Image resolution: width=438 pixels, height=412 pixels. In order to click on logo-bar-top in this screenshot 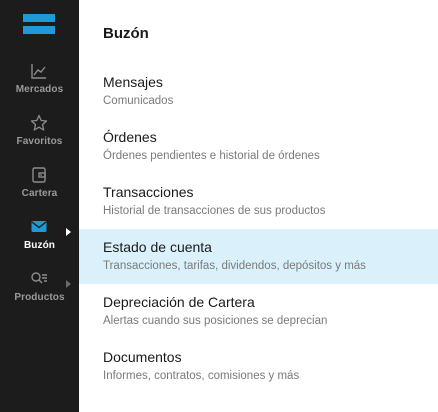, I will do `click(39, 18)`.